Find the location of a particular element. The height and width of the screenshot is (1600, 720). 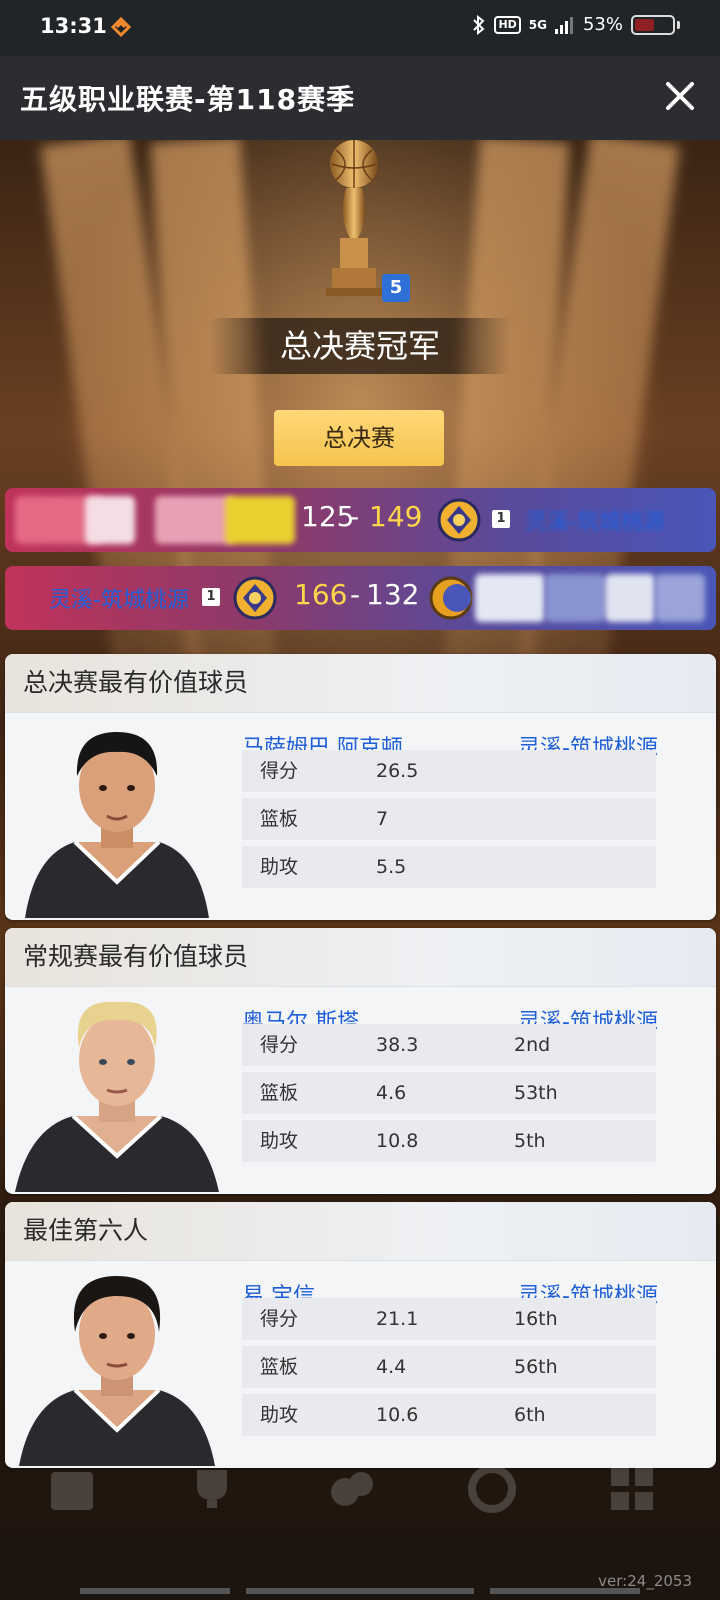

stat-row-points: 得分 21.1 16th is located at coordinates (449, 1319).